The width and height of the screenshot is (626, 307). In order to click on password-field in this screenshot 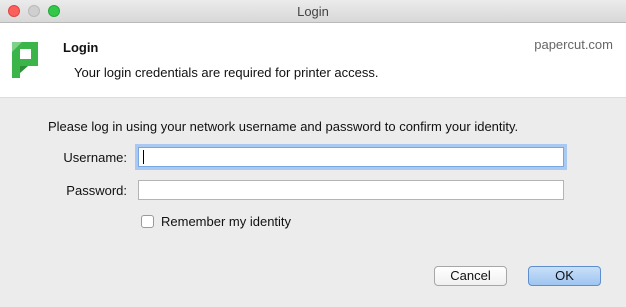, I will do `click(351, 190)`.